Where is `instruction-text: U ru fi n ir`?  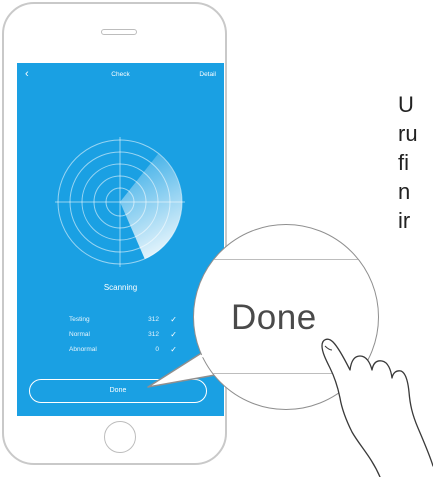 instruction-text: U ru fi n ir is located at coordinates (415, 162).